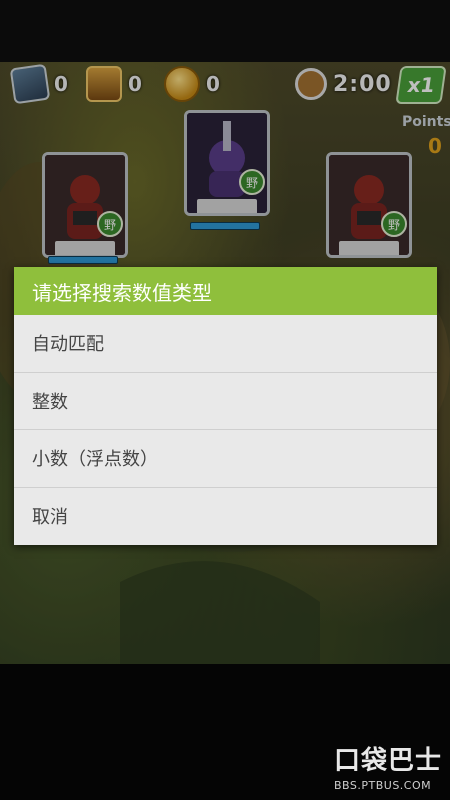  What do you see at coordinates (225, 517) in the screenshot?
I see `option-cancel: 取消` at bounding box center [225, 517].